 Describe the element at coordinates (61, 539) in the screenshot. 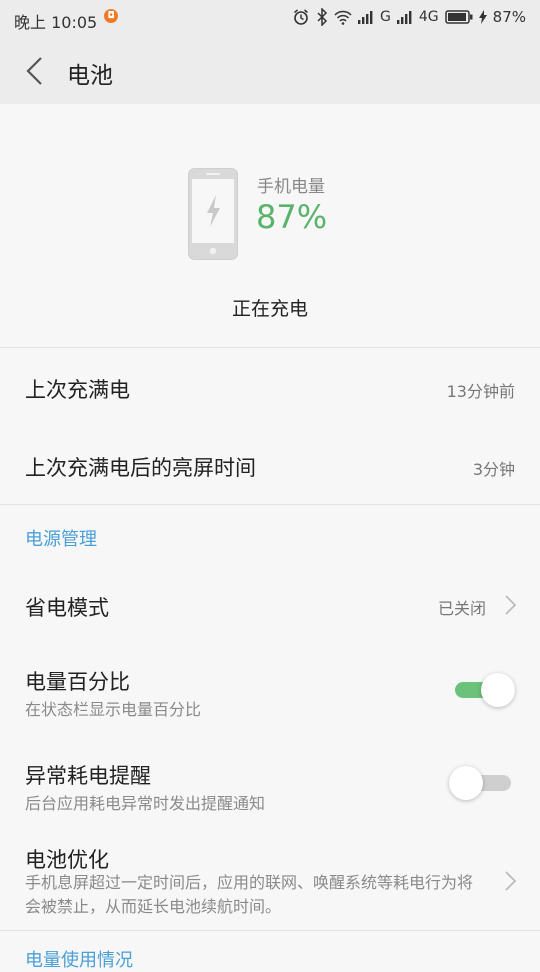

I see `section-title-power-management: 电源管理` at that location.